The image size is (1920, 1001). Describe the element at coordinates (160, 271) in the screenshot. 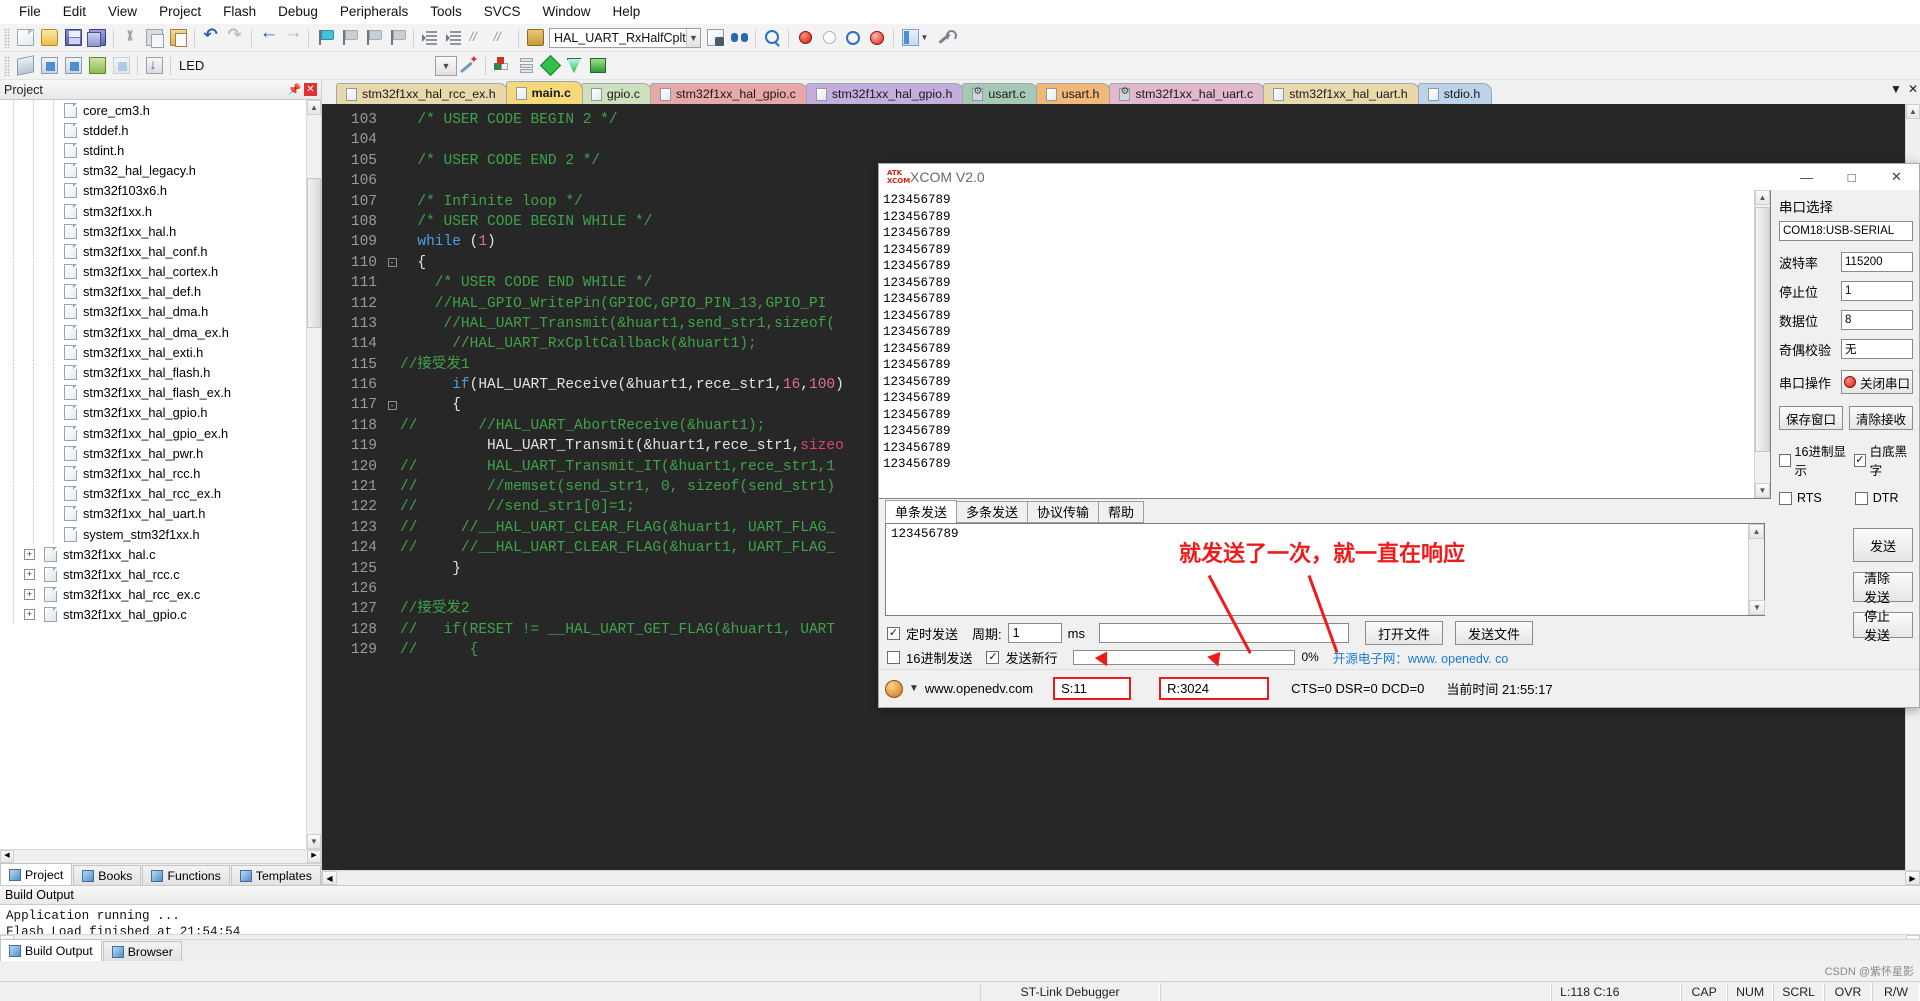

I see `tree-item: stm32f1xx_hal_cortex.h` at that location.